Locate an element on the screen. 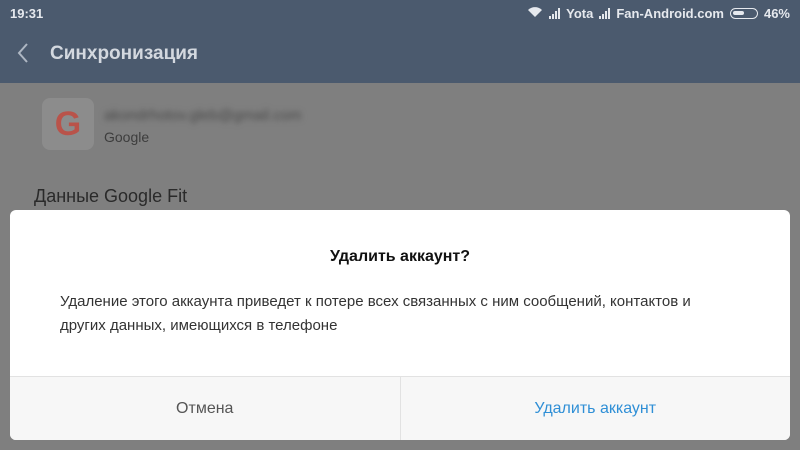  account-provider: Google is located at coordinates (127, 137).